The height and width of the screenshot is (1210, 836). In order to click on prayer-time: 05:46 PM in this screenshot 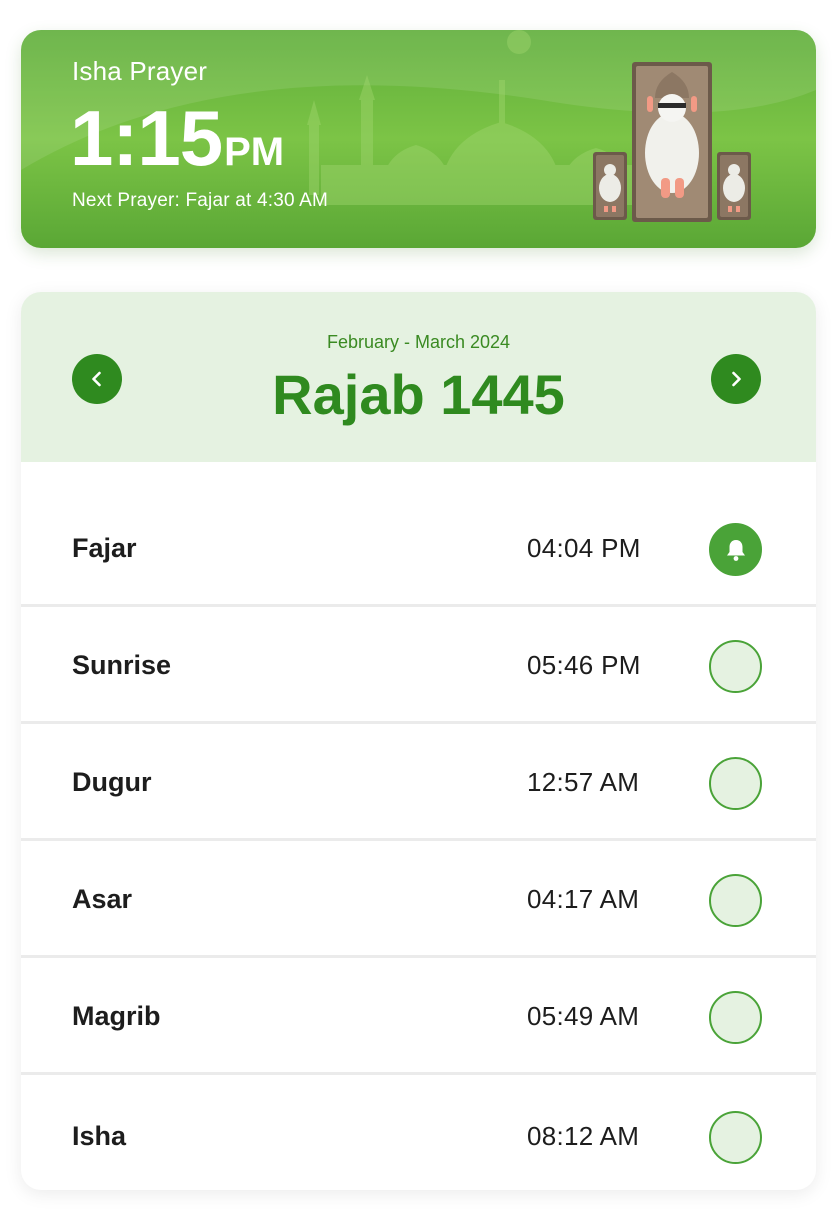, I will do `click(584, 665)`.